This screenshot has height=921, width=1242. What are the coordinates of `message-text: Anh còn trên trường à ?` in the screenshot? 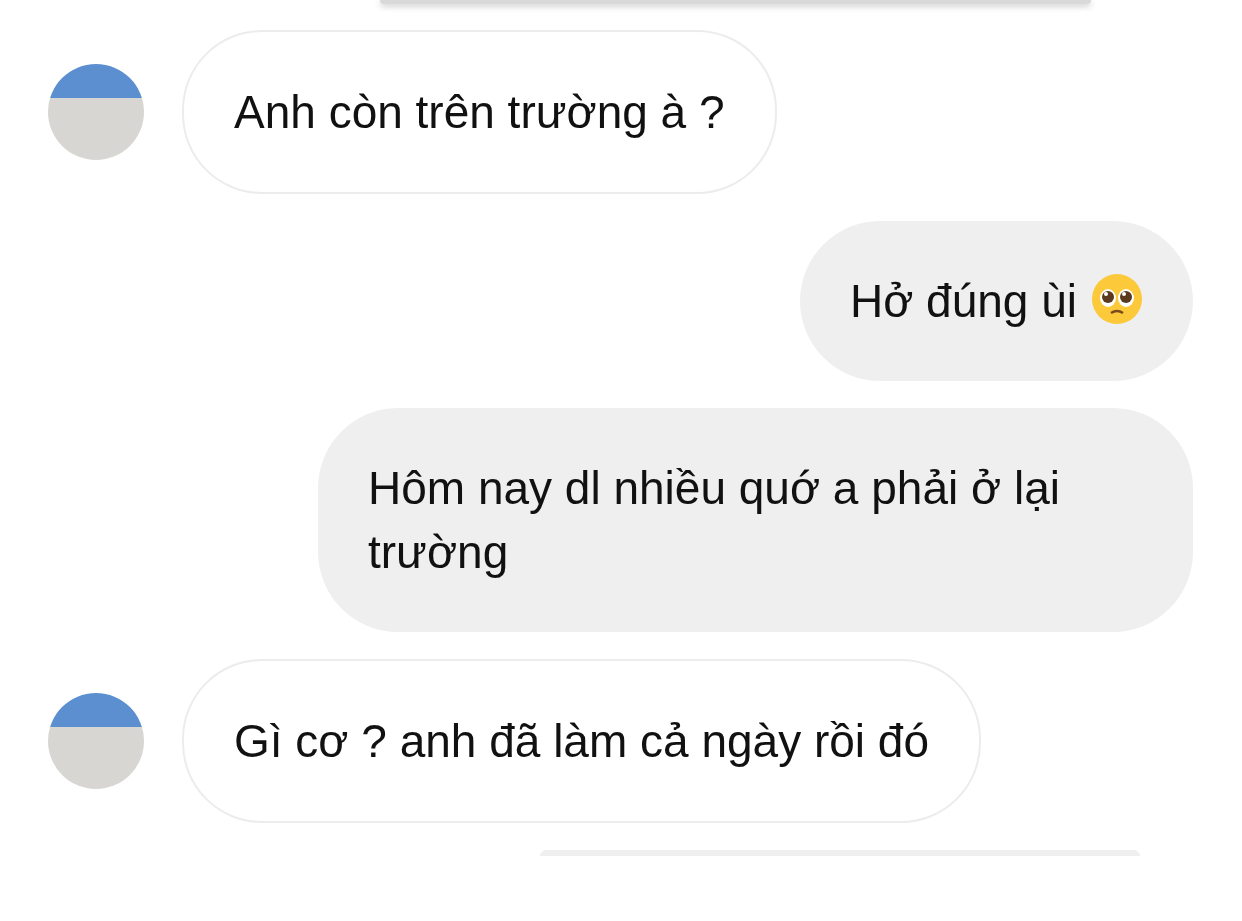 It's located at (479, 112).